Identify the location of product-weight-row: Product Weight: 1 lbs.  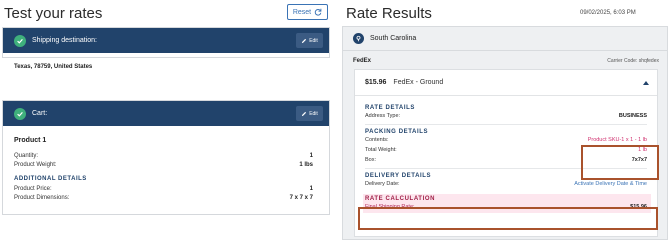
(163, 164).